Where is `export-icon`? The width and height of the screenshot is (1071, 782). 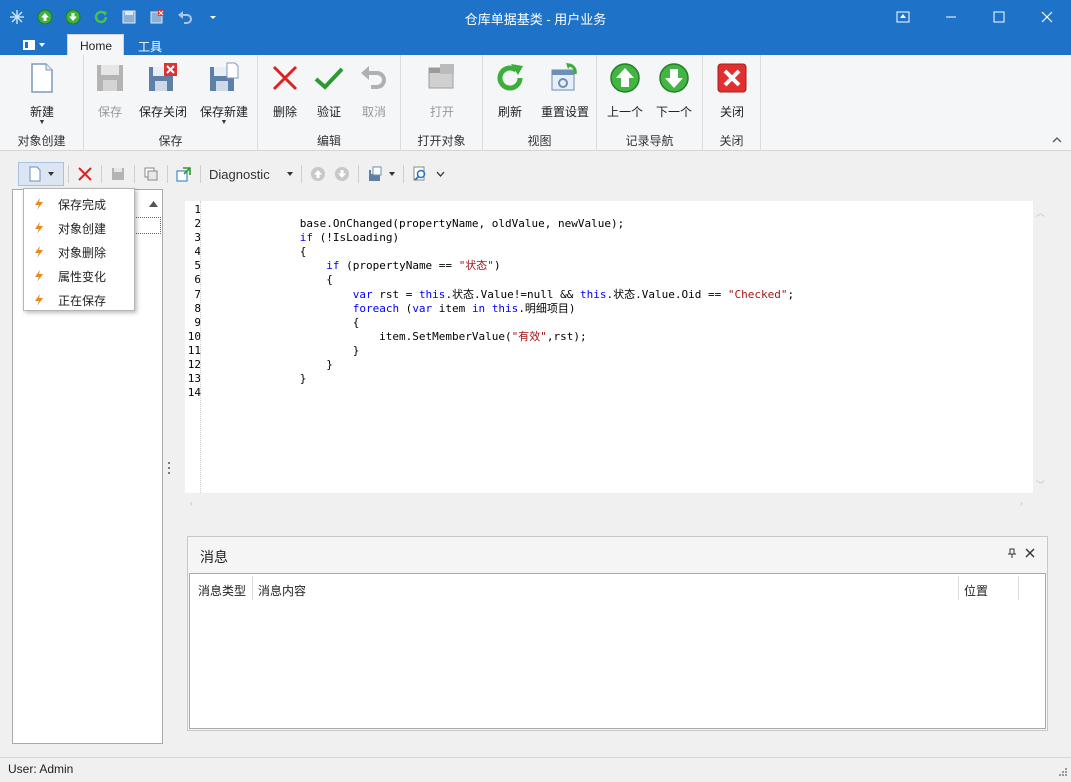 export-icon is located at coordinates (375, 173).